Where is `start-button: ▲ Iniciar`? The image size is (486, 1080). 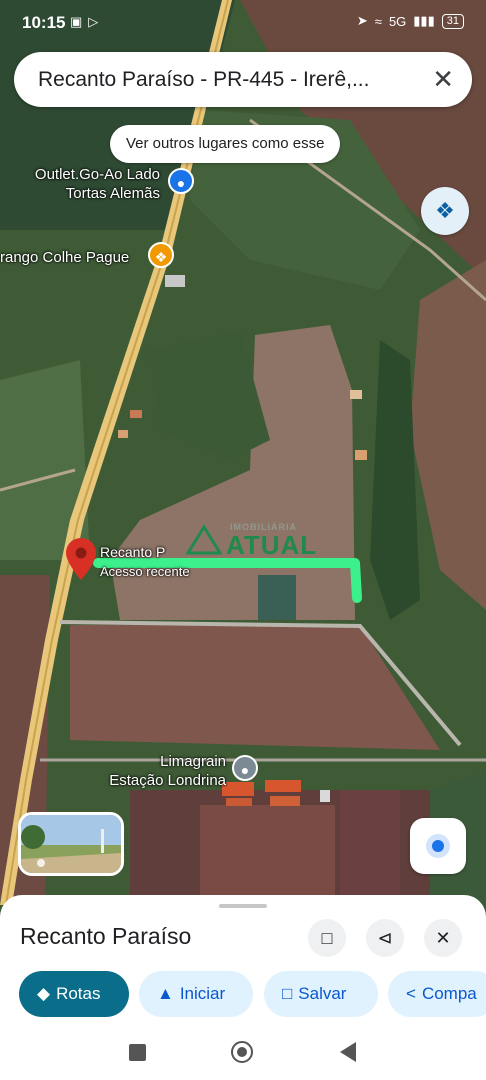
start-button: ▲ Iniciar is located at coordinates (196, 994).